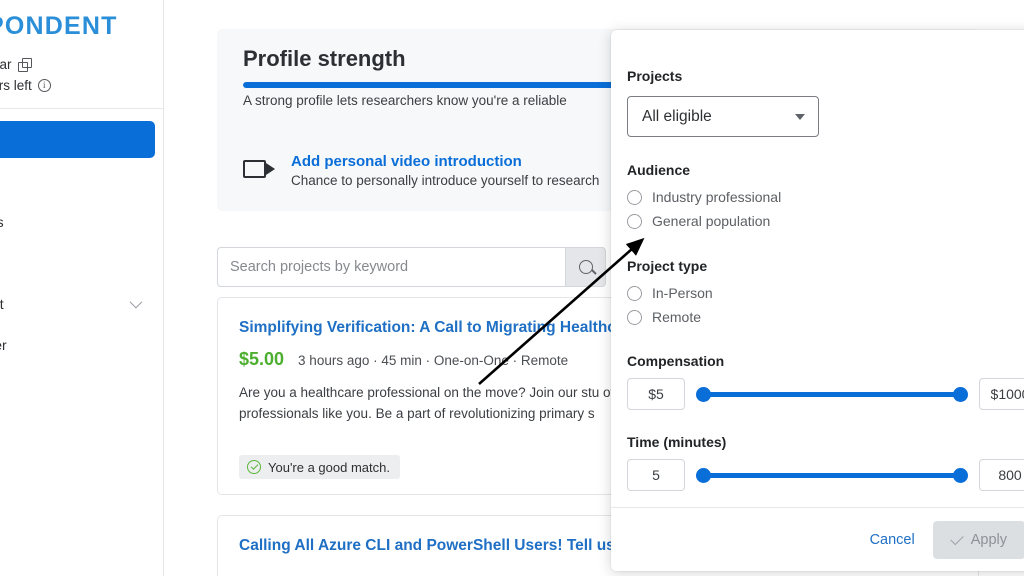 This screenshot has width=1024, height=576. I want to click on account-name-row: Arjun Parmar, so click(81, 64).